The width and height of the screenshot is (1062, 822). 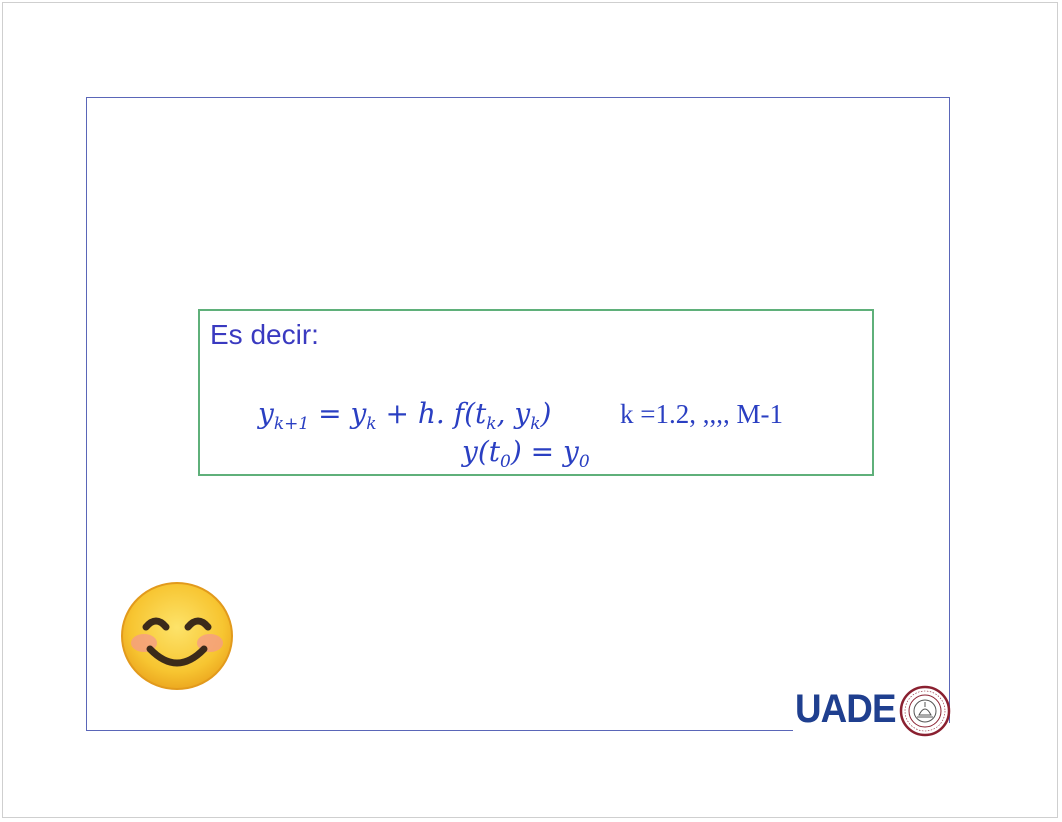 I want to click on uade-logo: UADE, so click(x=876, y=711).